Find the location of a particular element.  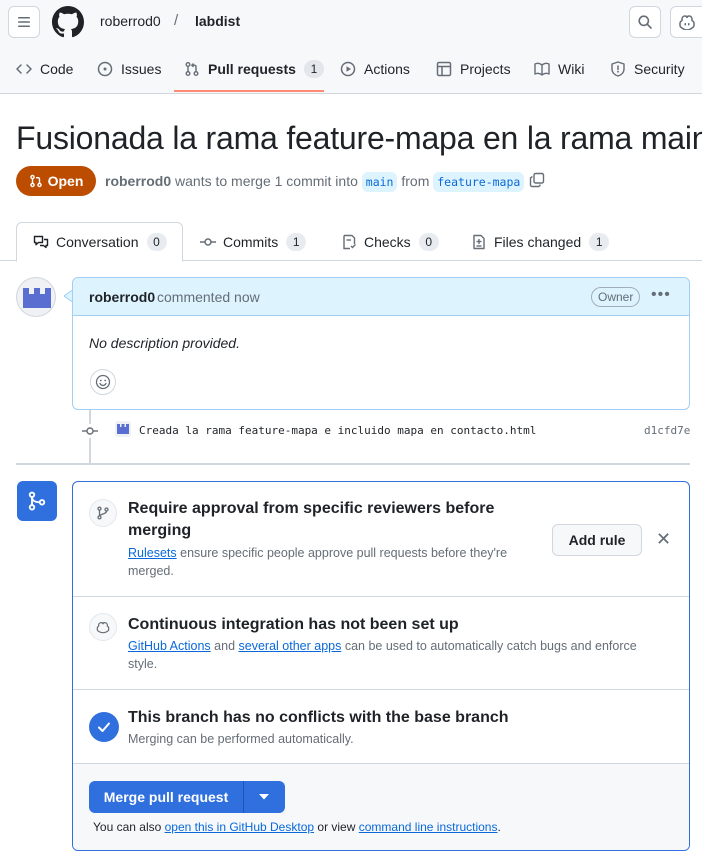

add-rule-button: Add rule is located at coordinates (597, 540).